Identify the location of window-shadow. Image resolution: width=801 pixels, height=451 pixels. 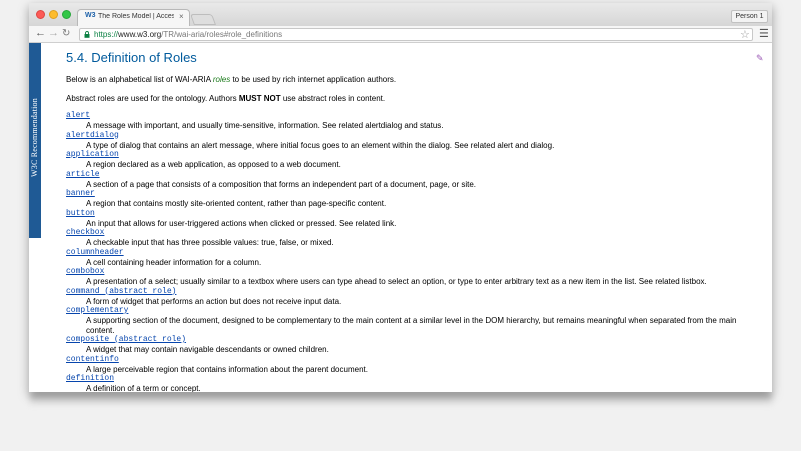
(401, 399).